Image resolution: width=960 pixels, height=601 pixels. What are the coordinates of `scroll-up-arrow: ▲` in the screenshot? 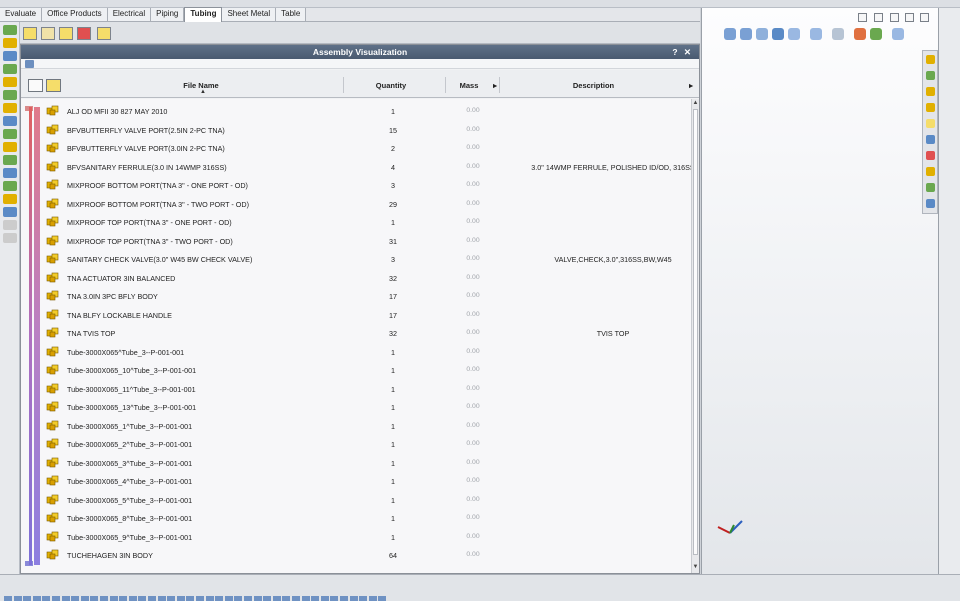 It's located at (695, 103).